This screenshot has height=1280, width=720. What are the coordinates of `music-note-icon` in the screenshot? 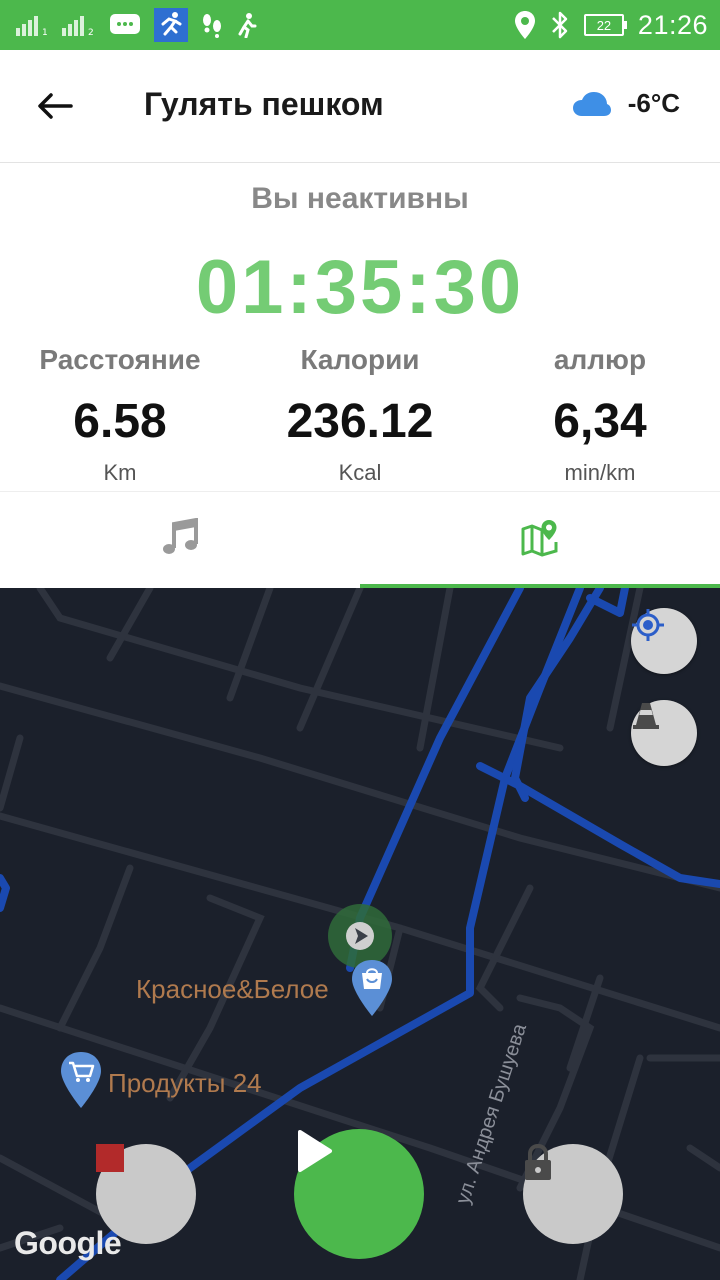 It's located at (180, 536).